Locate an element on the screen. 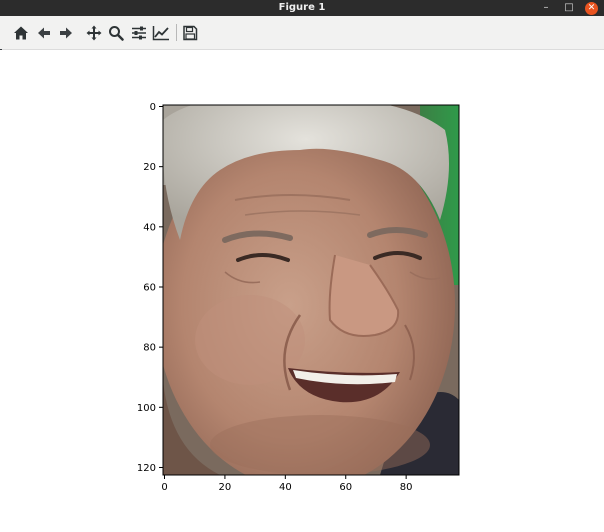  x-tick-label: 80 is located at coordinates (406, 487).